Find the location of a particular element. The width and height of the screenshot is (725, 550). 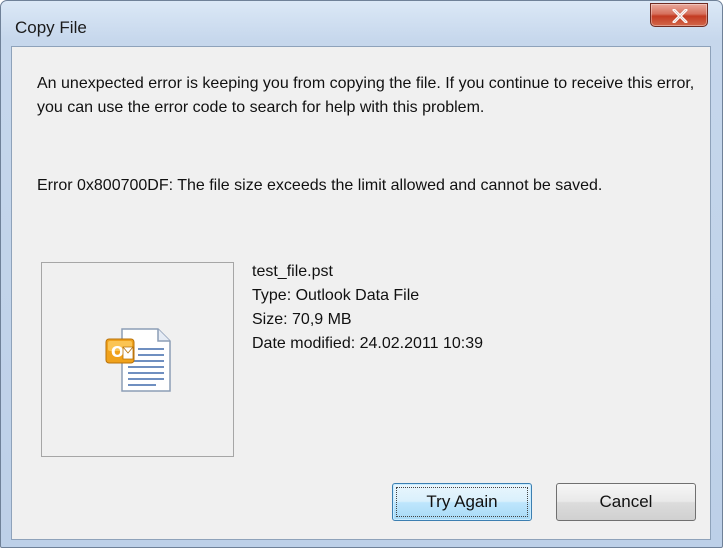

outlook-data-file-icon: O is located at coordinates (138, 360).